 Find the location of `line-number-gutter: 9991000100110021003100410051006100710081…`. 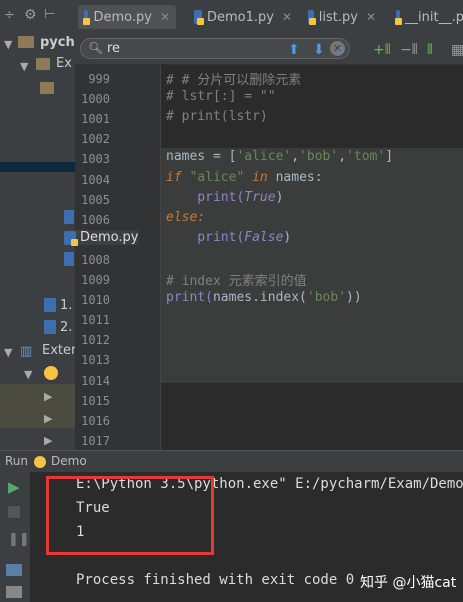

line-number-gutter: 9991000100110021003100410051006100710081… is located at coordinates (118, 257).